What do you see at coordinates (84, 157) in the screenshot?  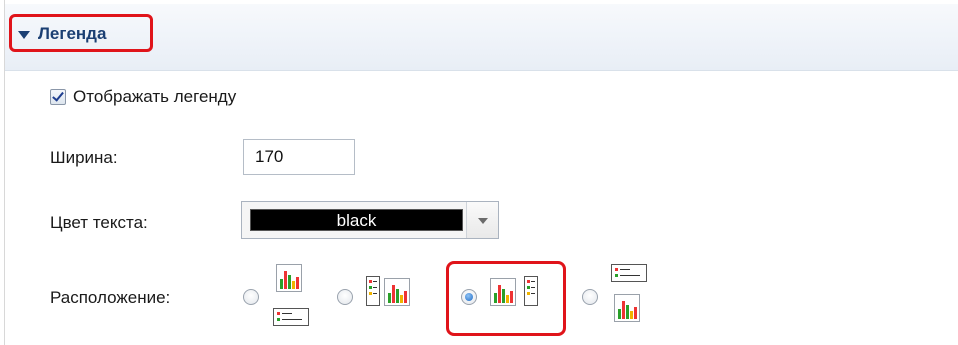 I see `width-label: Ширина:` at bounding box center [84, 157].